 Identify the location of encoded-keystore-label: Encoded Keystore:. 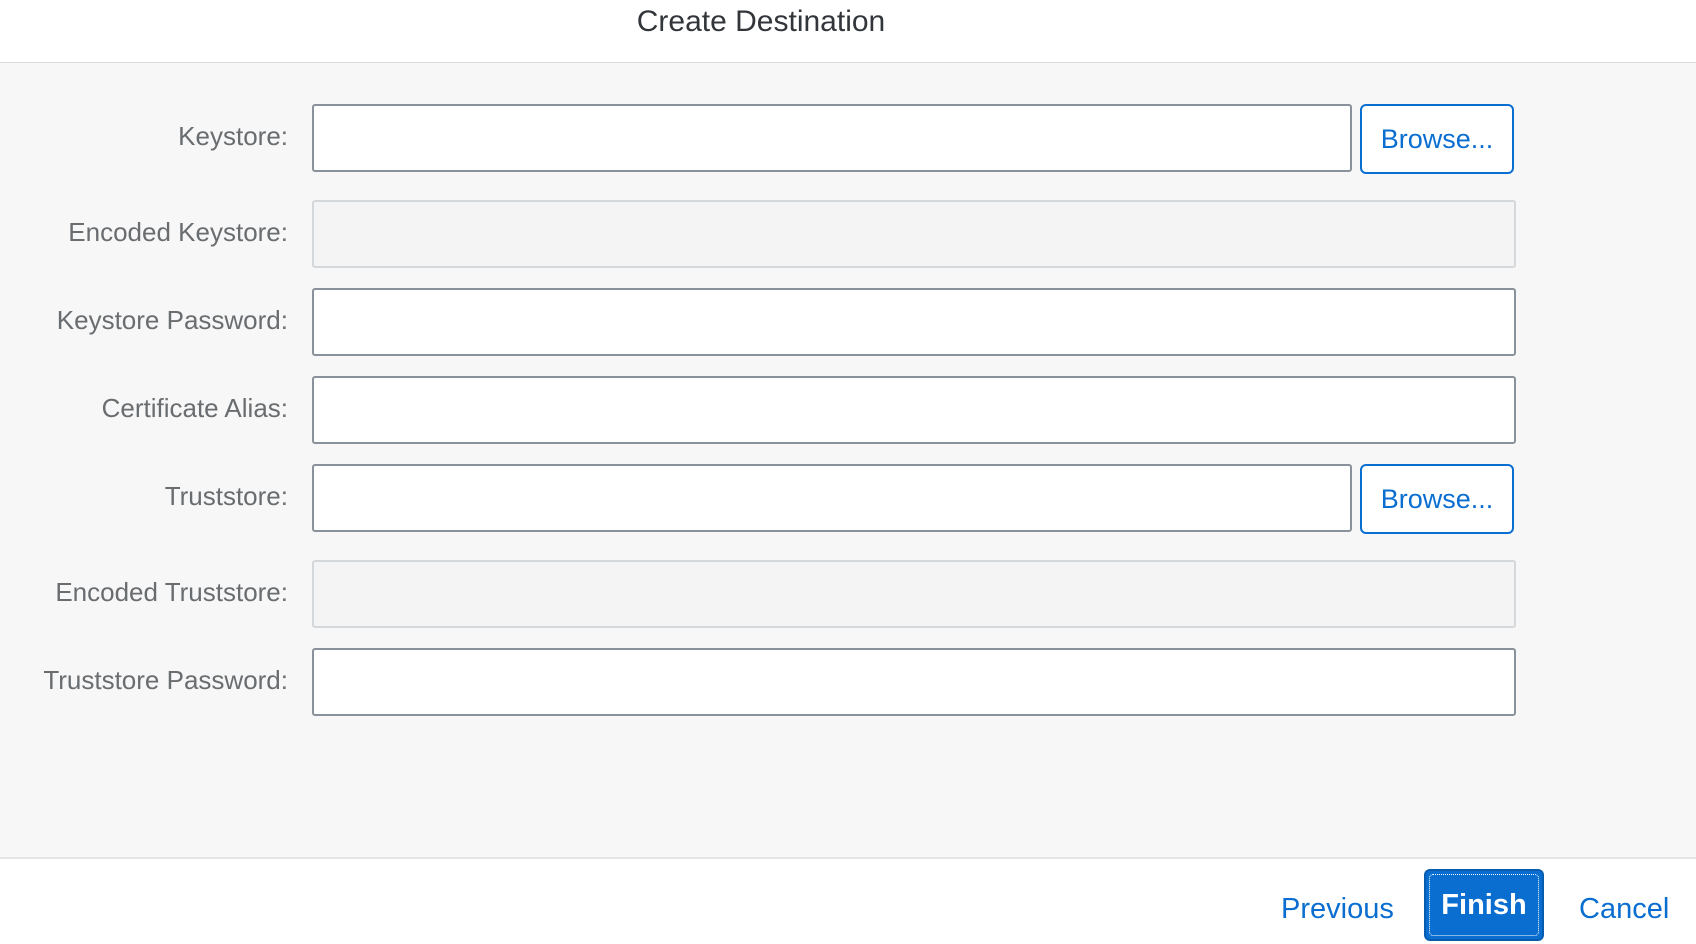
(178, 232).